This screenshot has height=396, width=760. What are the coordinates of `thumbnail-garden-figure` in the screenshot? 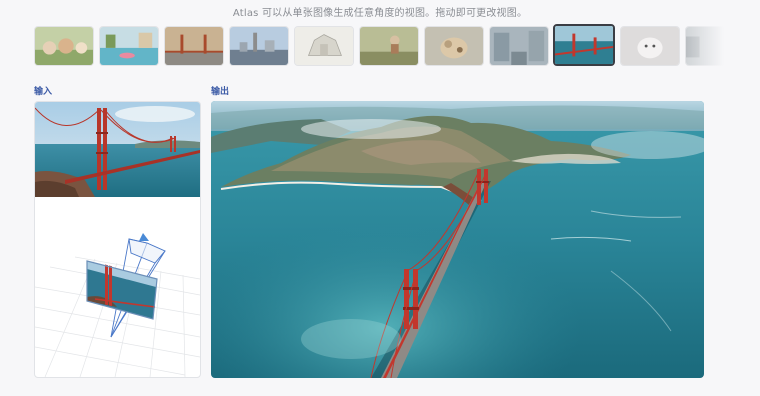 It's located at (389, 46).